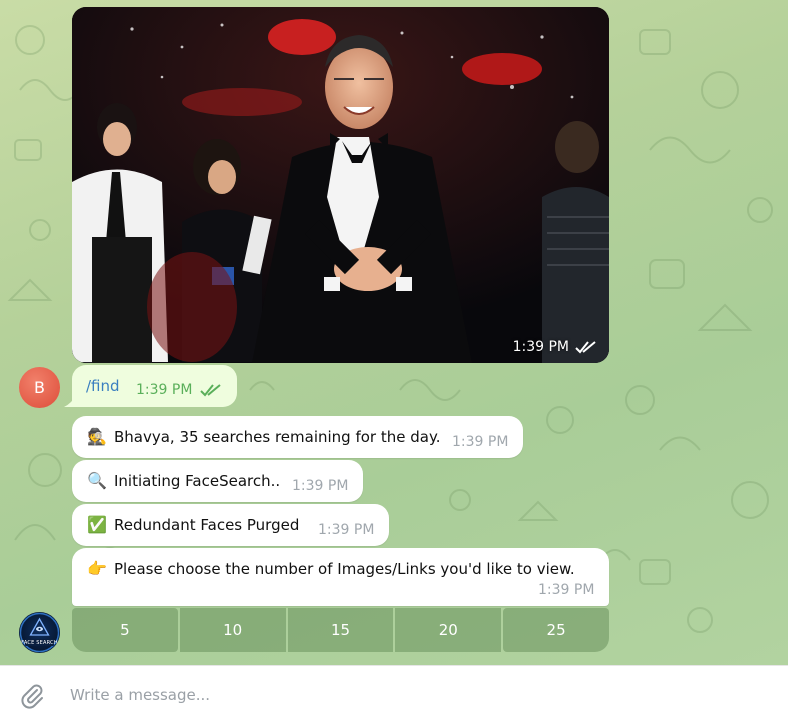 This screenshot has width=788, height=723. What do you see at coordinates (97, 568) in the screenshot?
I see `pointing-hand-icon: 👉` at bounding box center [97, 568].